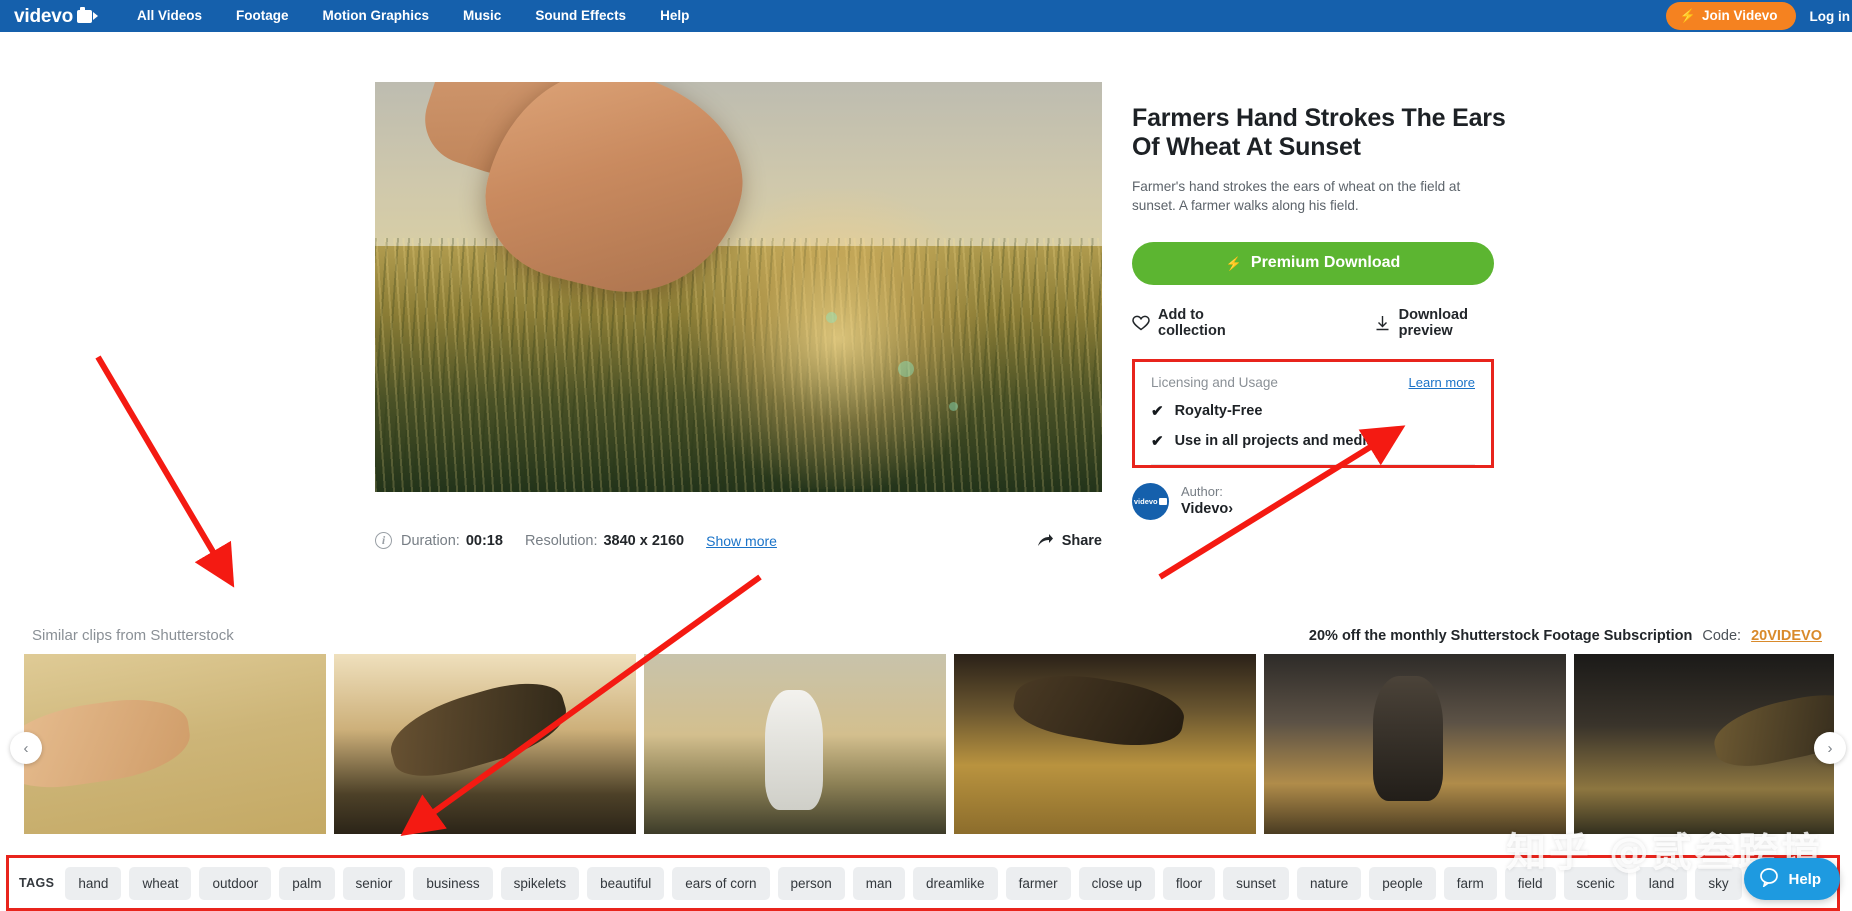 The image size is (1852, 911). Describe the element at coordinates (43, 16) in the screenshot. I see `logo-text: videvo` at that location.